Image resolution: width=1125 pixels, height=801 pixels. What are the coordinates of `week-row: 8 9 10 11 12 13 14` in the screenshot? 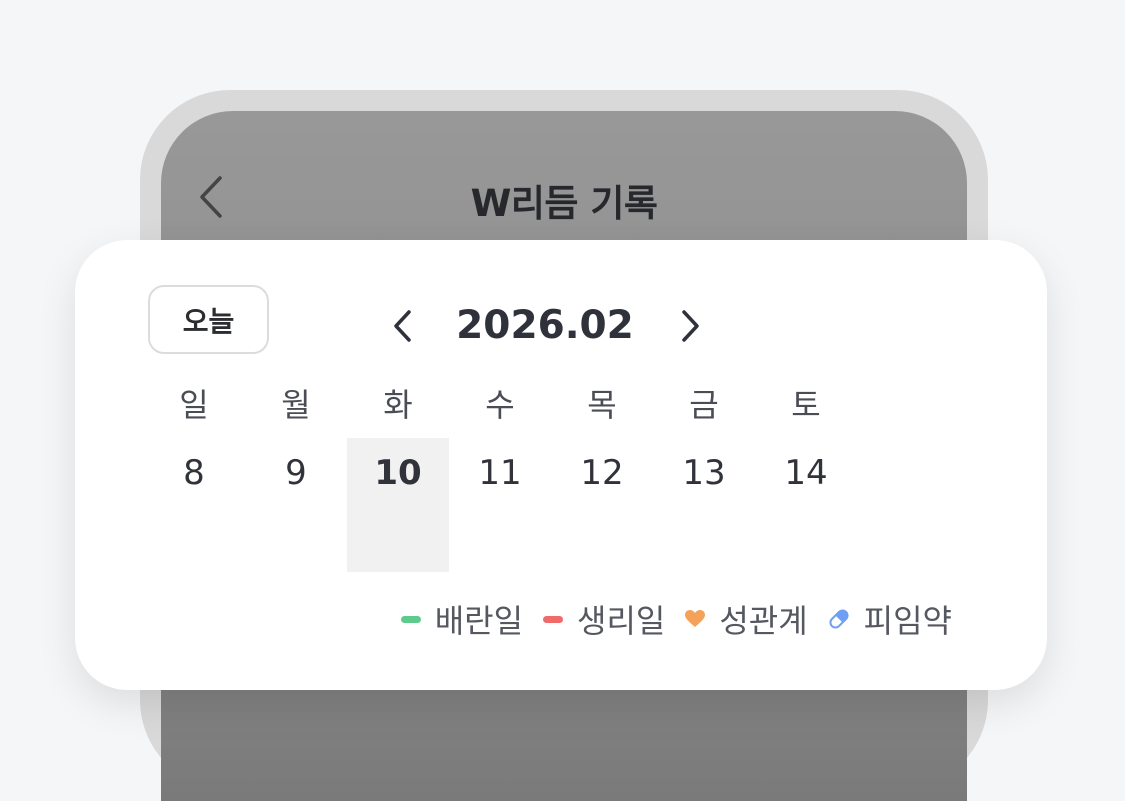 It's located at (500, 505).